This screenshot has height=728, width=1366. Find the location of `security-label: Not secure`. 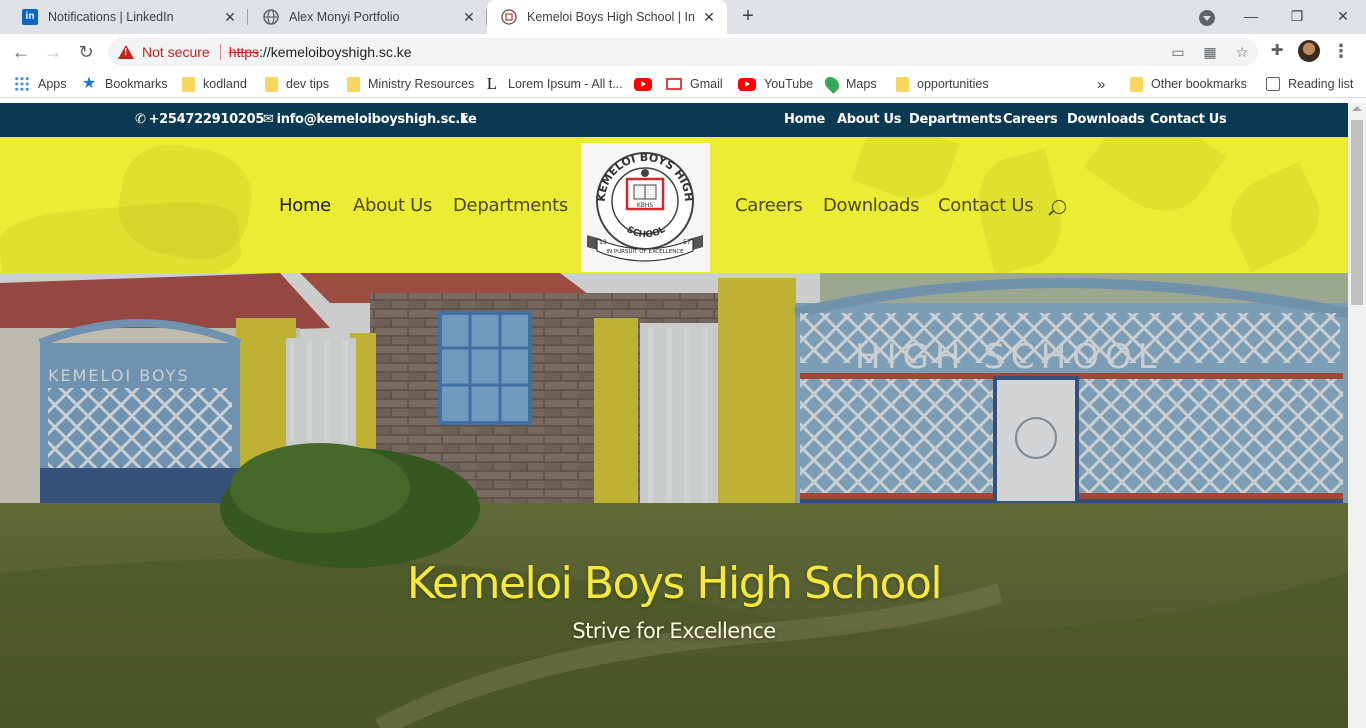

security-label: Not secure is located at coordinates (176, 52).